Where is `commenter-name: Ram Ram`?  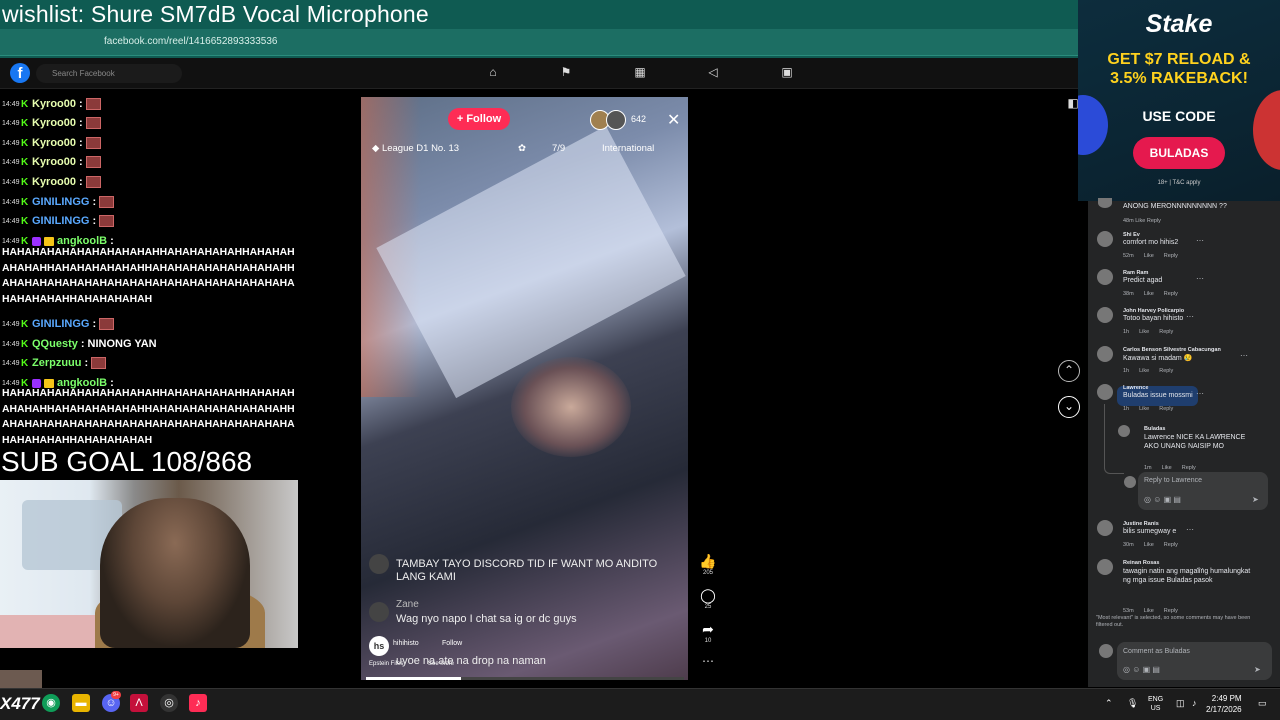 commenter-name: Ram Ram is located at coordinates (1135, 273).